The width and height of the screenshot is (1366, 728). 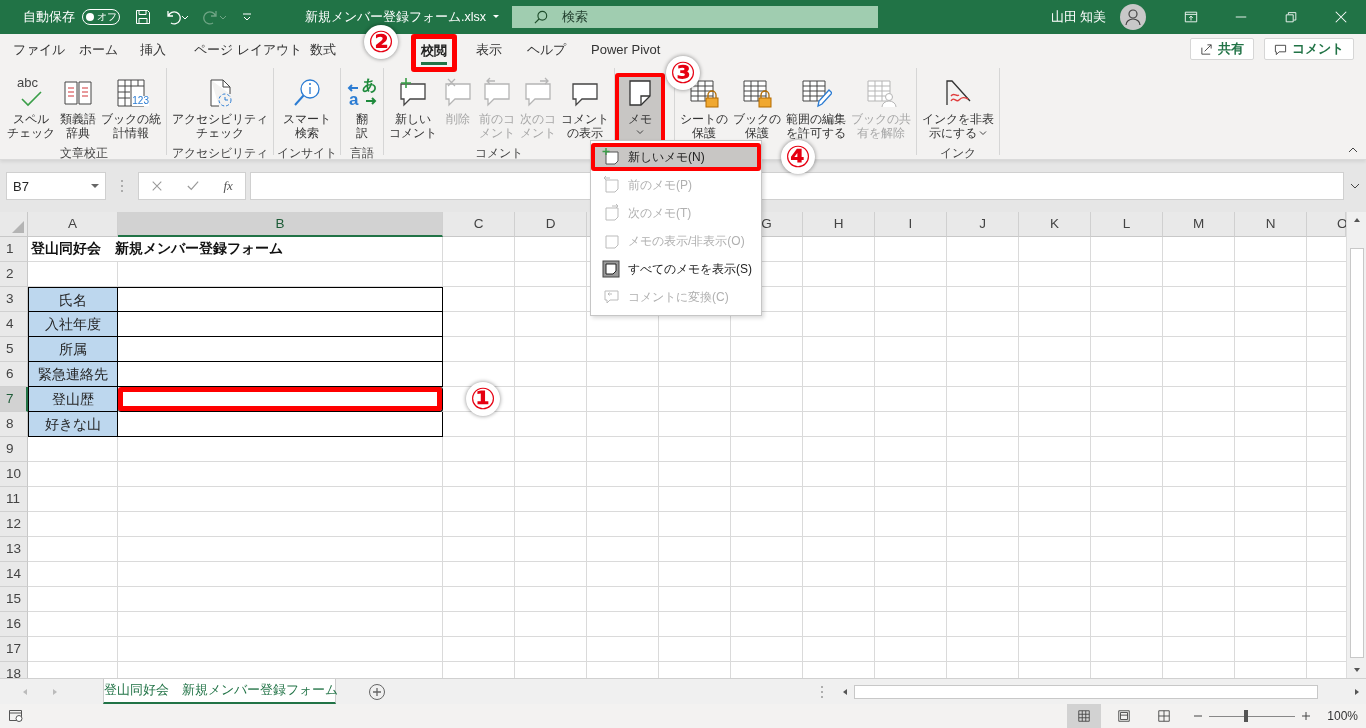 I want to click on table-cell: 登山歴, so click(x=73, y=399).